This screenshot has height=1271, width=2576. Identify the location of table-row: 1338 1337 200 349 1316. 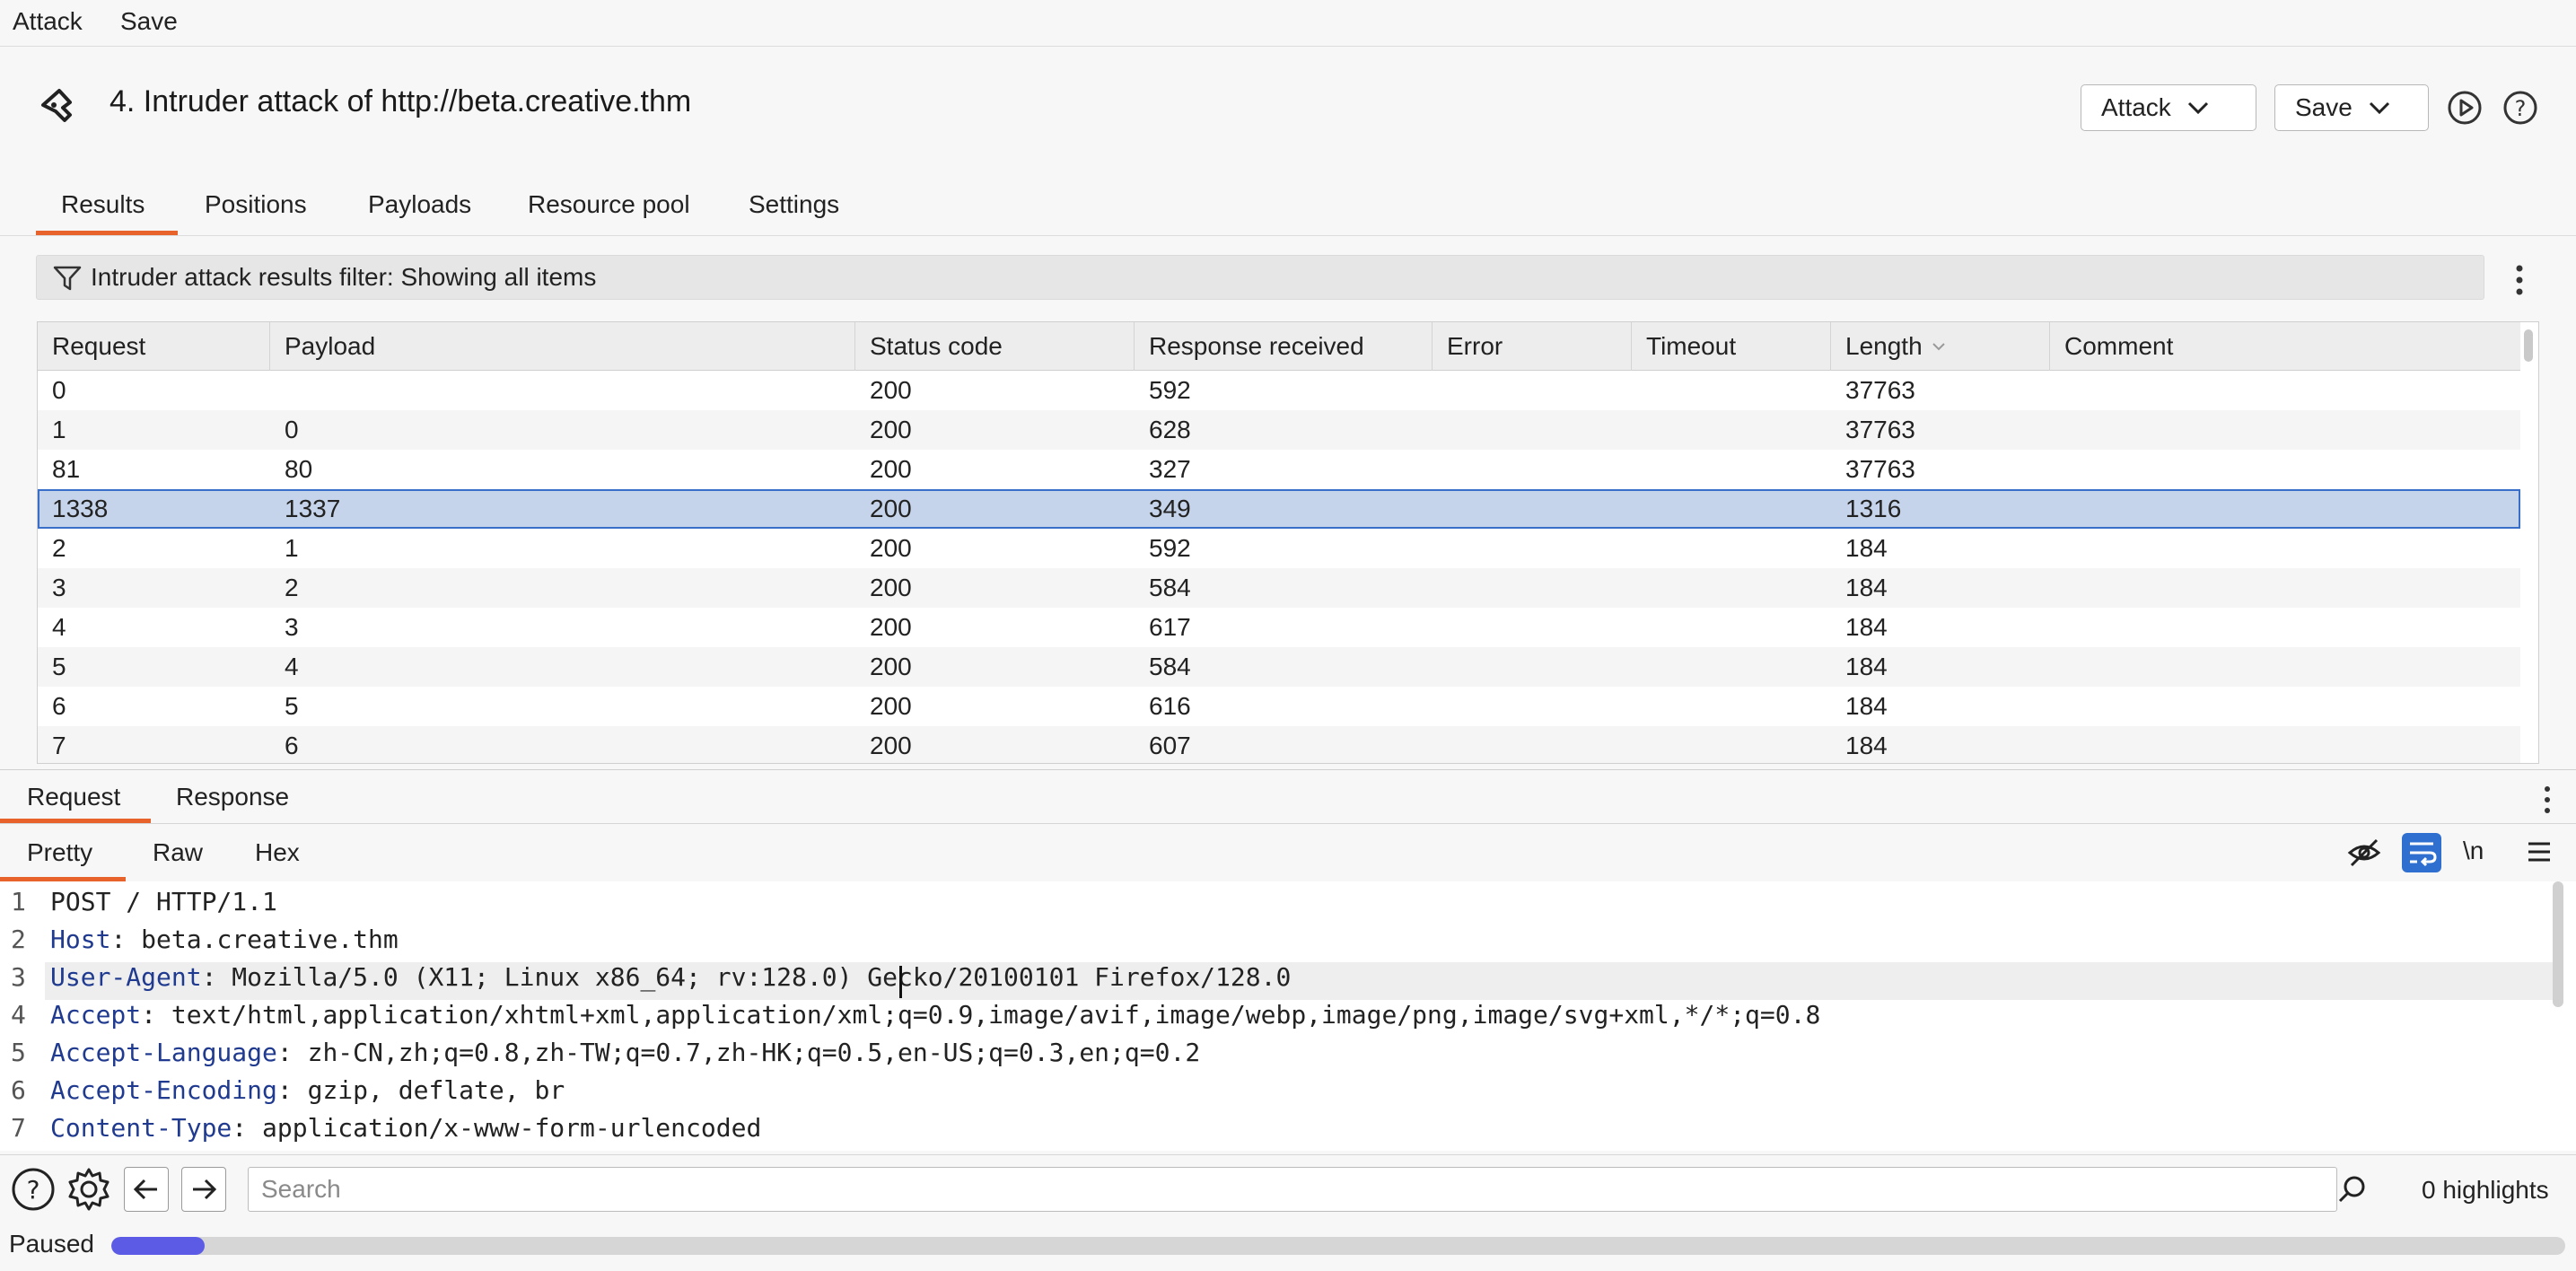
(1279, 509).